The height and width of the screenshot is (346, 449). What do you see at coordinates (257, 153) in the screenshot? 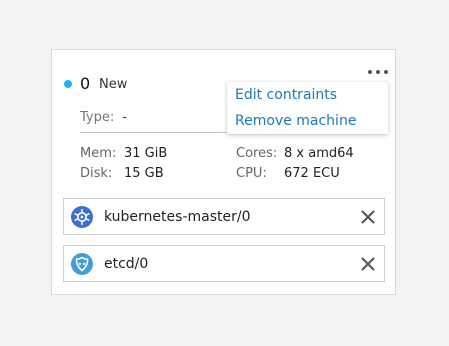
I see `cores-label: Cores:` at bounding box center [257, 153].